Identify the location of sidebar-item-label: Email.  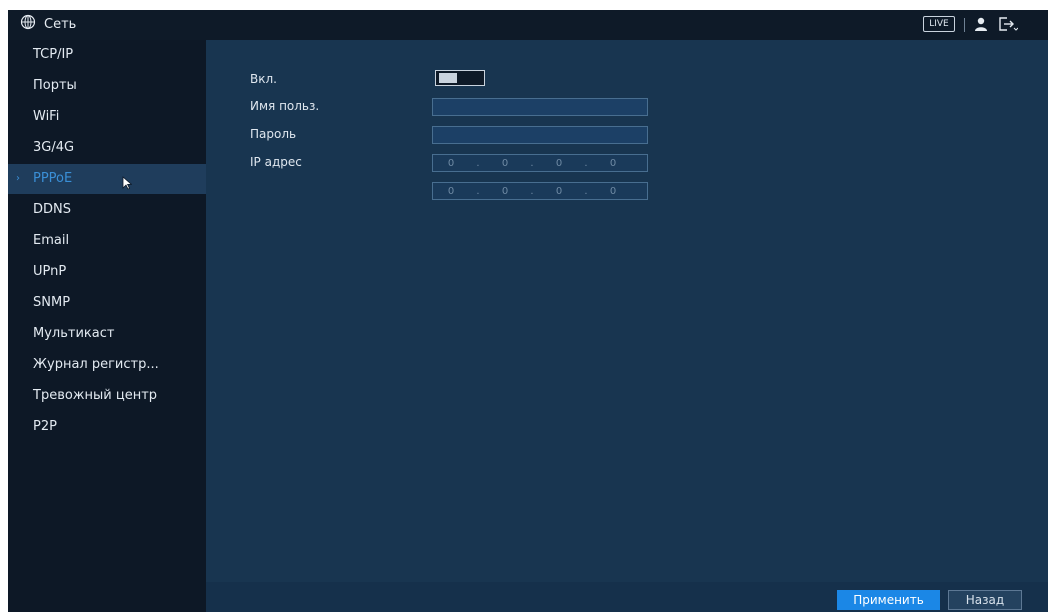
(51, 240).